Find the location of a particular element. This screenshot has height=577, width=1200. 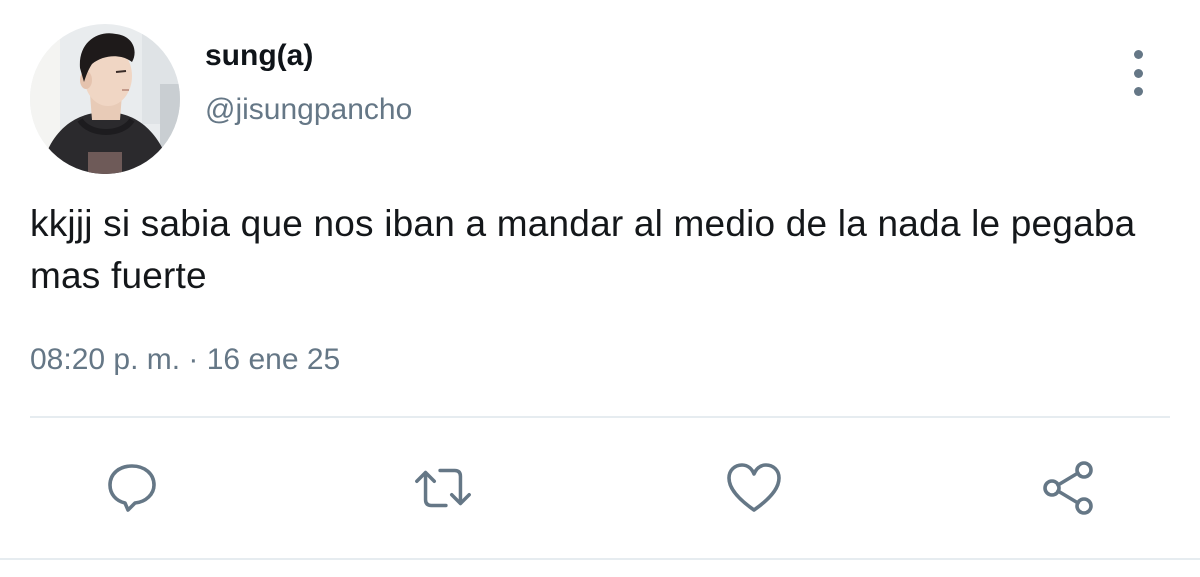

retweet-button is located at coordinates (443, 488).